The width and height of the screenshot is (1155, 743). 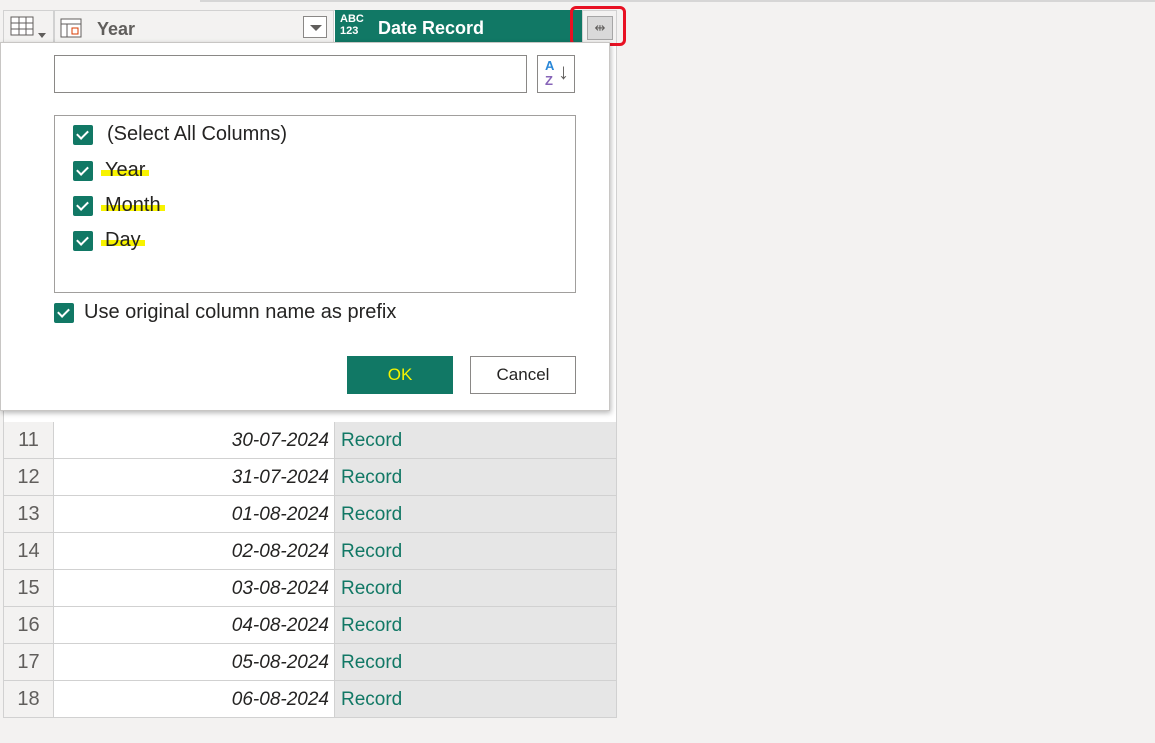 What do you see at coordinates (194, 551) in the screenshot?
I see `year-cell: 02-08-2024` at bounding box center [194, 551].